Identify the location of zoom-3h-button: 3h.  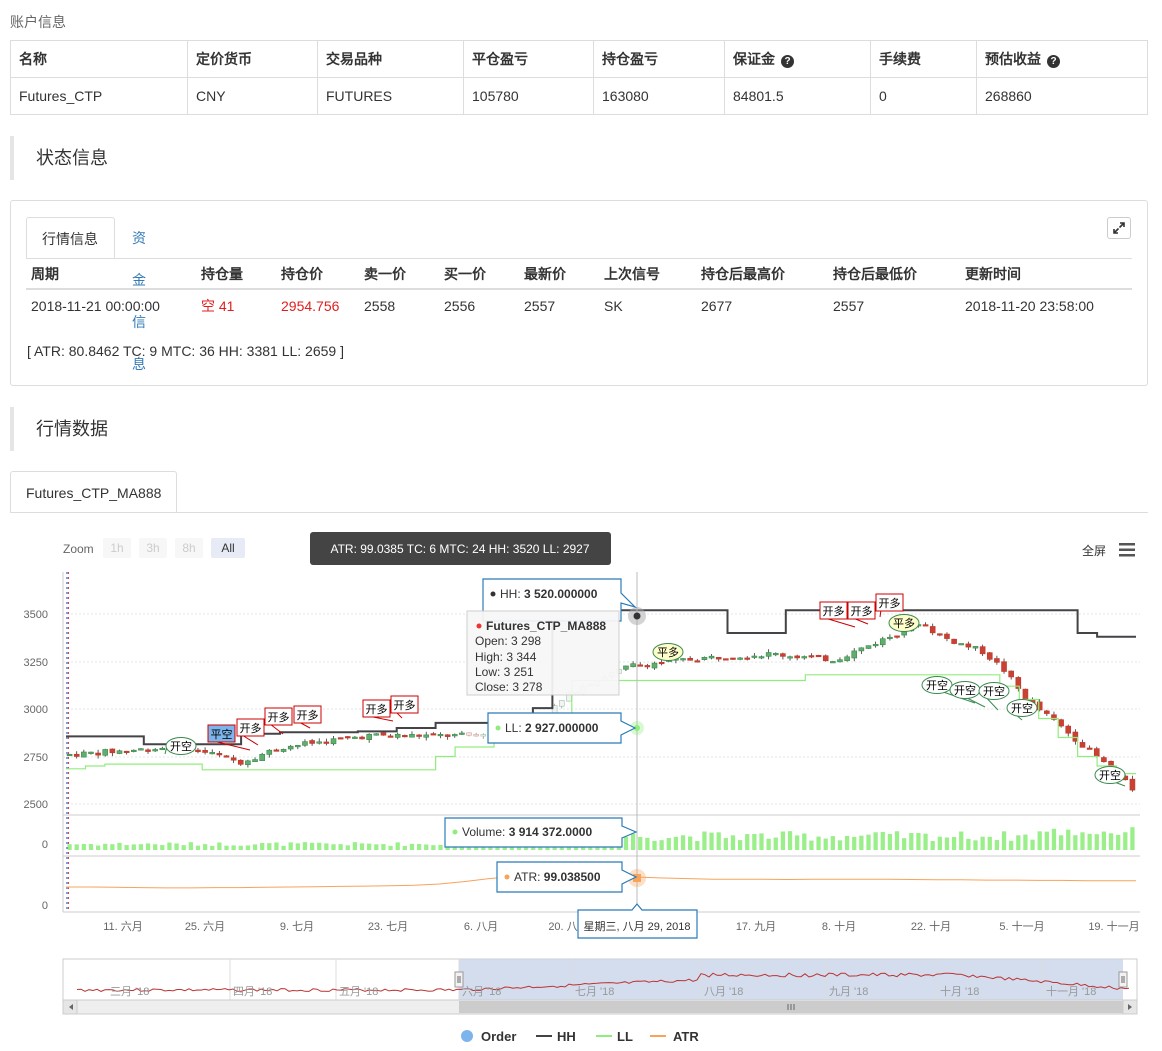
(153, 548).